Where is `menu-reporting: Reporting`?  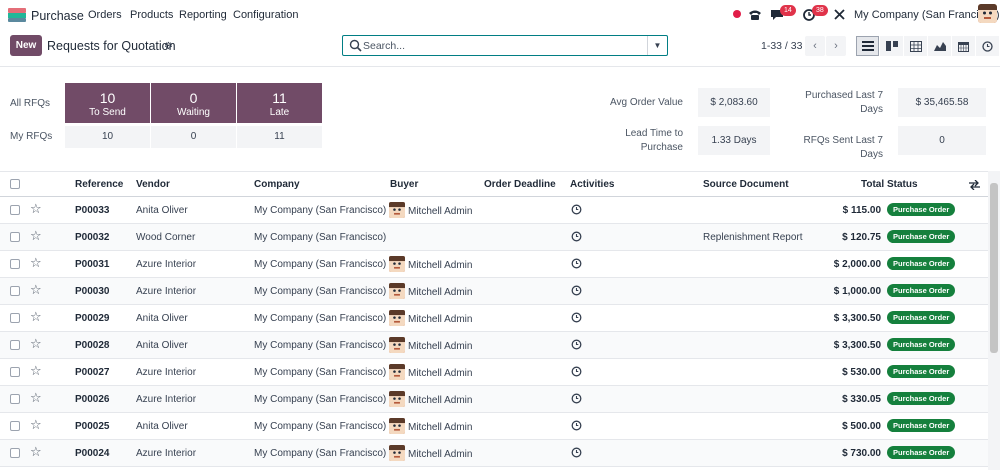
menu-reporting: Reporting is located at coordinates (203, 15).